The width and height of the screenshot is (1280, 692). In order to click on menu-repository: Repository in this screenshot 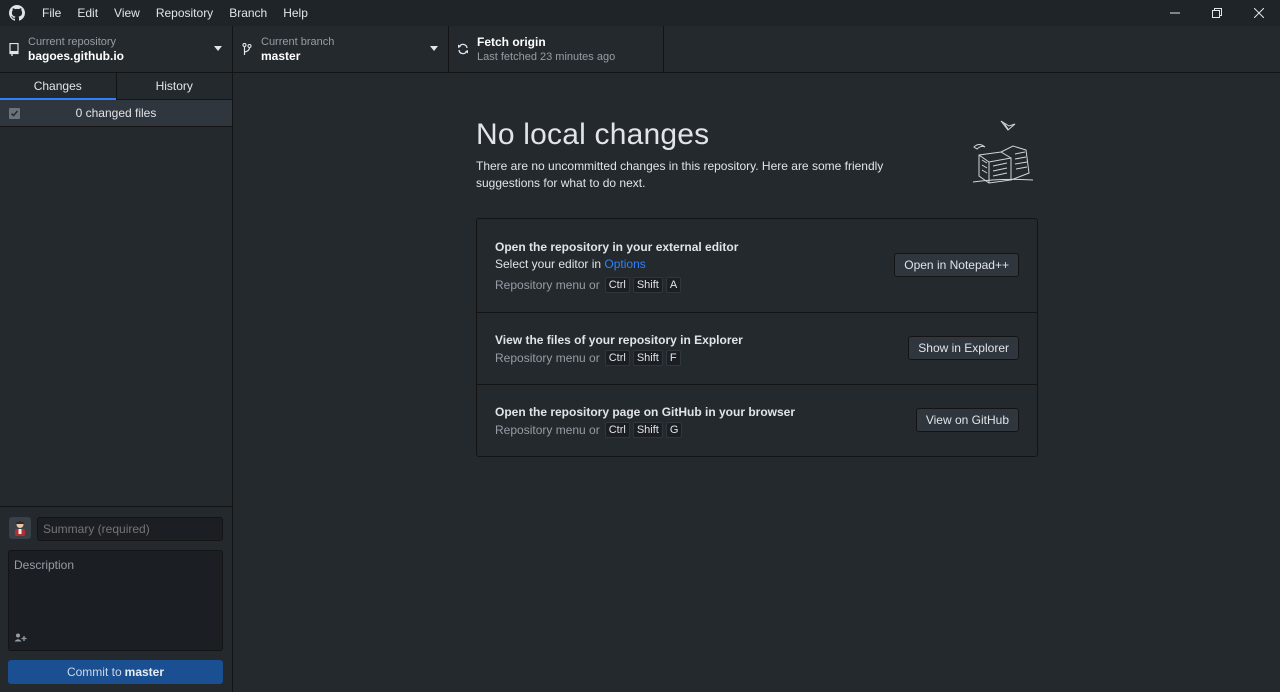, I will do `click(184, 13)`.